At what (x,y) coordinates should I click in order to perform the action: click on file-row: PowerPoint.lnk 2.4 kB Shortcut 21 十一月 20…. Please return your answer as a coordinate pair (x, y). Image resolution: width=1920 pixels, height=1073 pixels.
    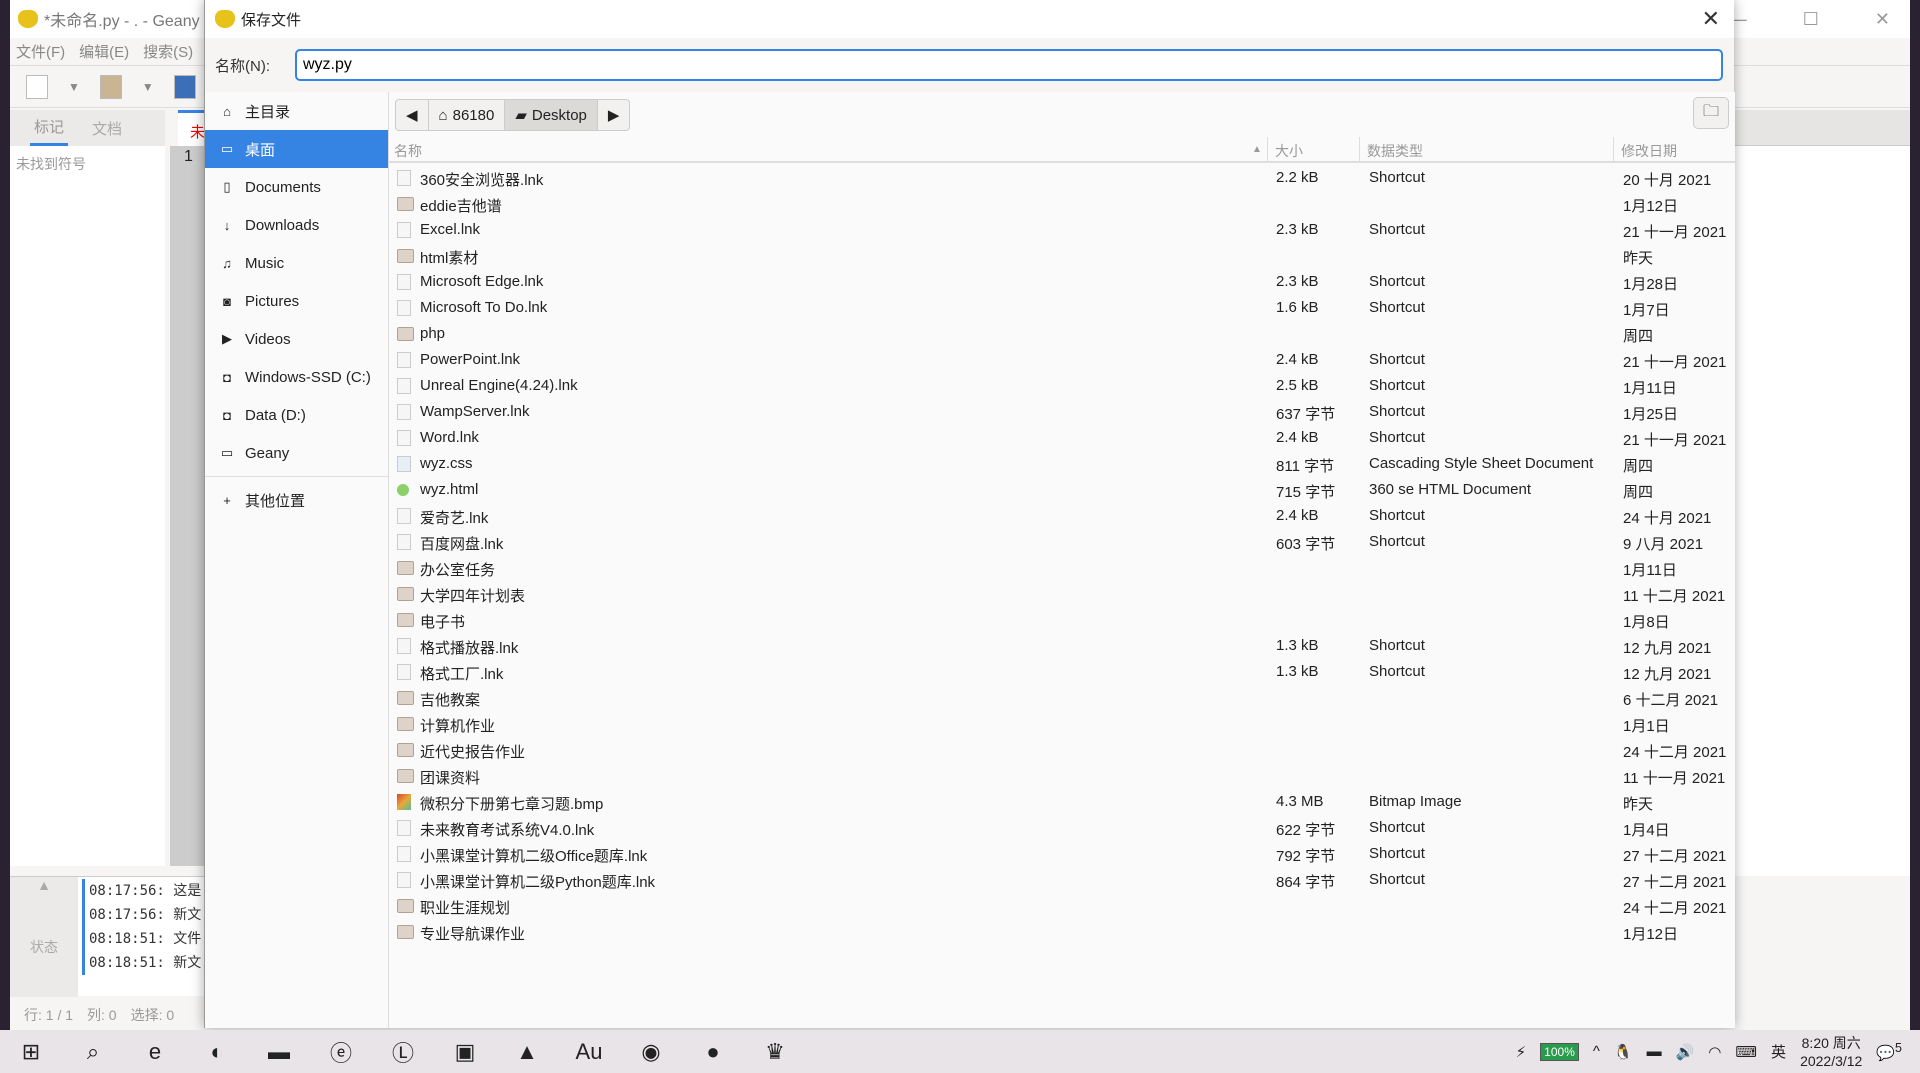
    Looking at the image, I should click on (1062, 360).